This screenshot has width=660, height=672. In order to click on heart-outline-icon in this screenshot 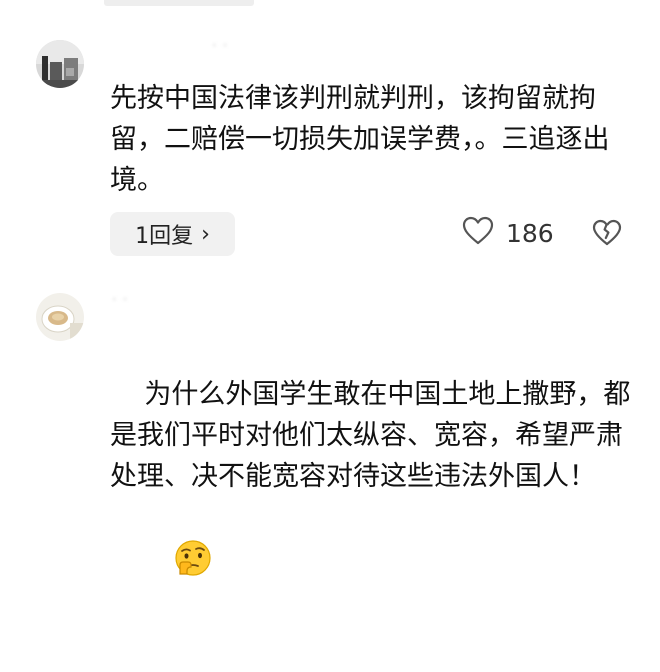, I will do `click(478, 233)`.